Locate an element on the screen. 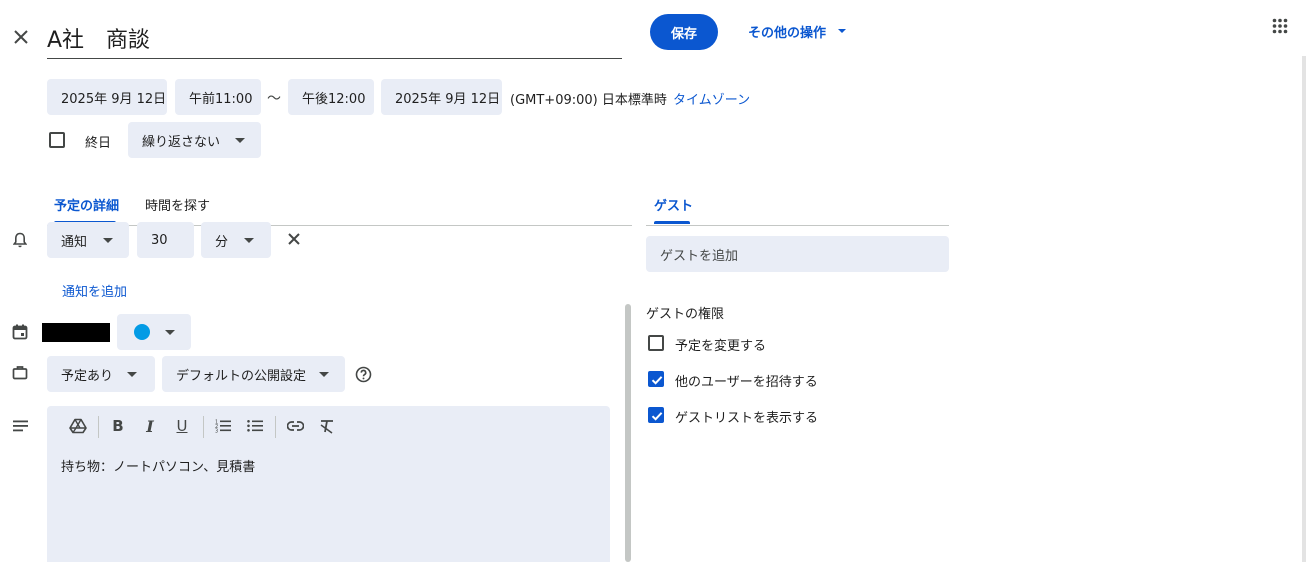  tab-find-time-label: 時間を探す is located at coordinates (178, 206).